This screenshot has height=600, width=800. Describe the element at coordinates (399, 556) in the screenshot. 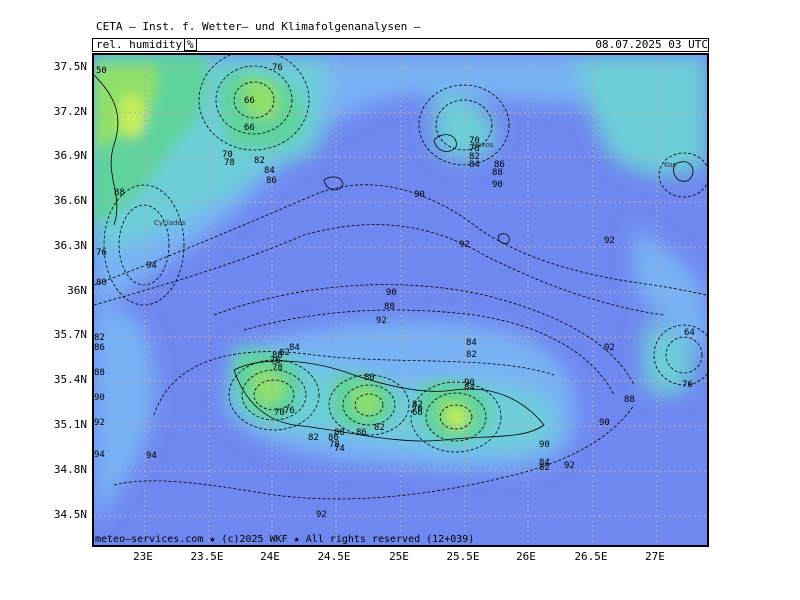

I see `lon-label: 25E` at that location.